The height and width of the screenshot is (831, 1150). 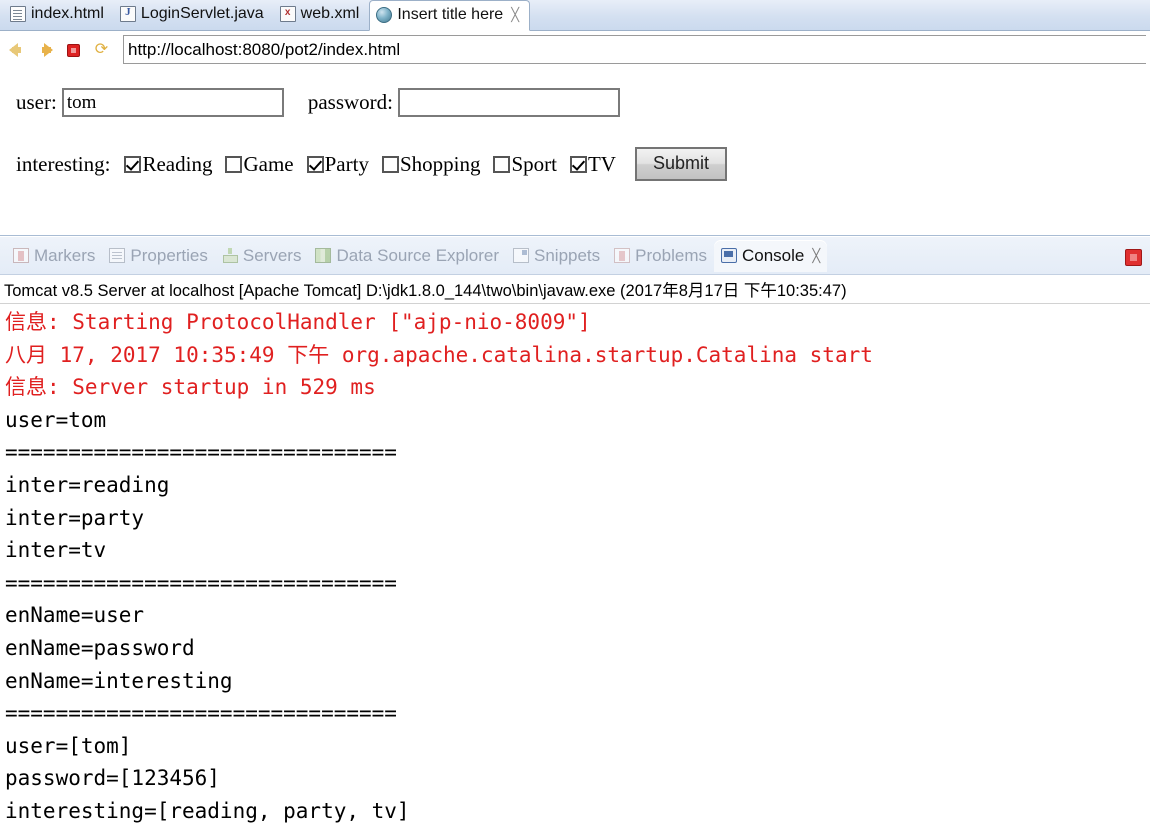 I want to click on properties-icon, so click(x=117, y=255).